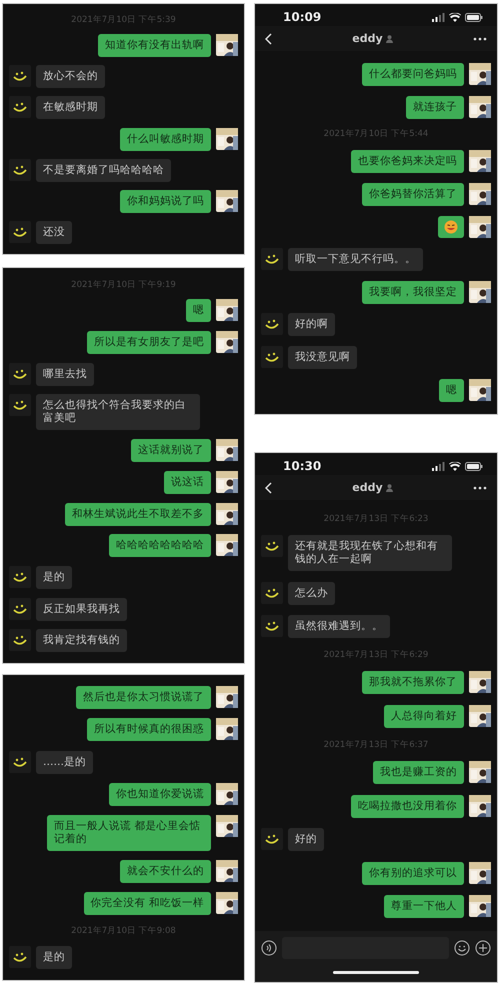 The image size is (500, 983). What do you see at coordinates (129, 832) in the screenshot?
I see `message-bubble: 而且一般人说谎 都是心里会惦记着的` at bounding box center [129, 832].